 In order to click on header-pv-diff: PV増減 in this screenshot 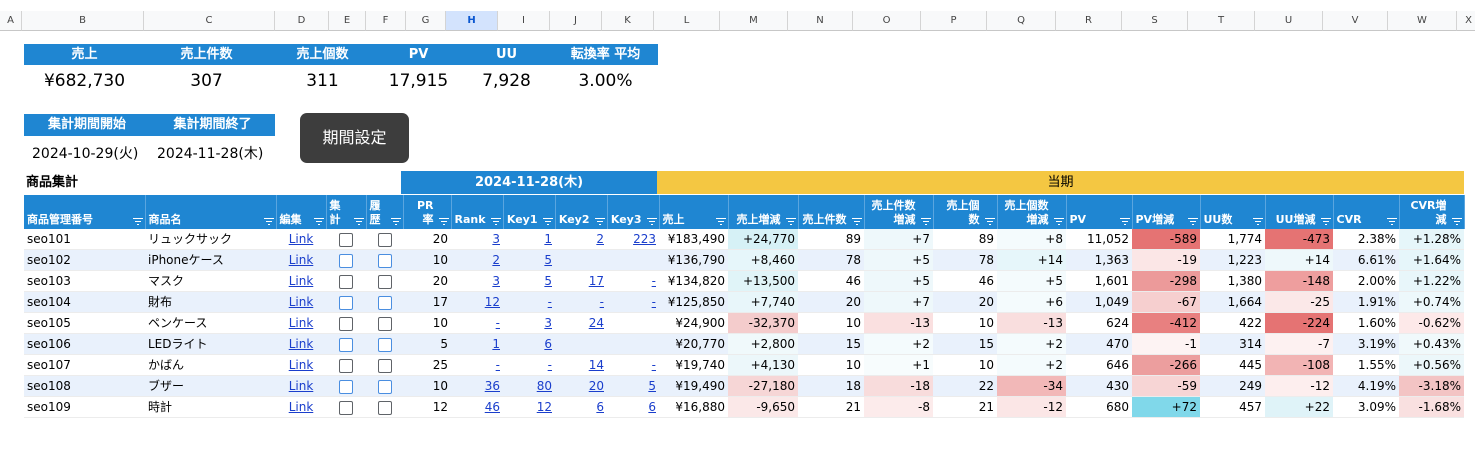, I will do `click(1166, 212)`.